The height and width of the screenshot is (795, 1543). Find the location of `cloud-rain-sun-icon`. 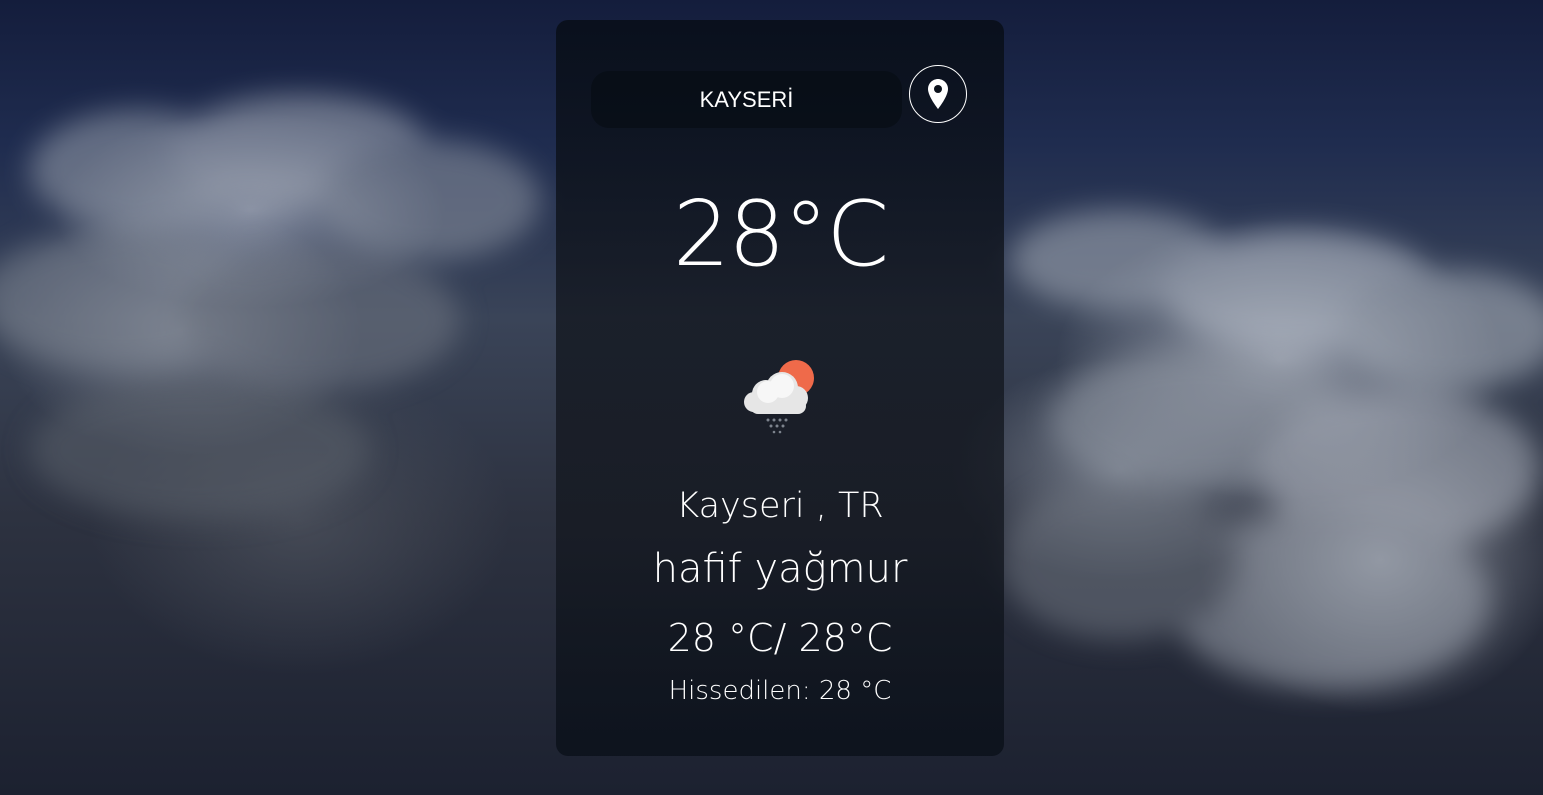

cloud-rain-sun-icon is located at coordinates (779, 397).